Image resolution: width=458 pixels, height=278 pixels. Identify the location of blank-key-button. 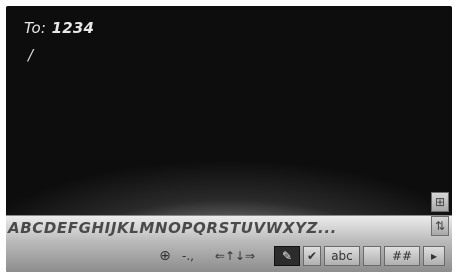
(372, 256).